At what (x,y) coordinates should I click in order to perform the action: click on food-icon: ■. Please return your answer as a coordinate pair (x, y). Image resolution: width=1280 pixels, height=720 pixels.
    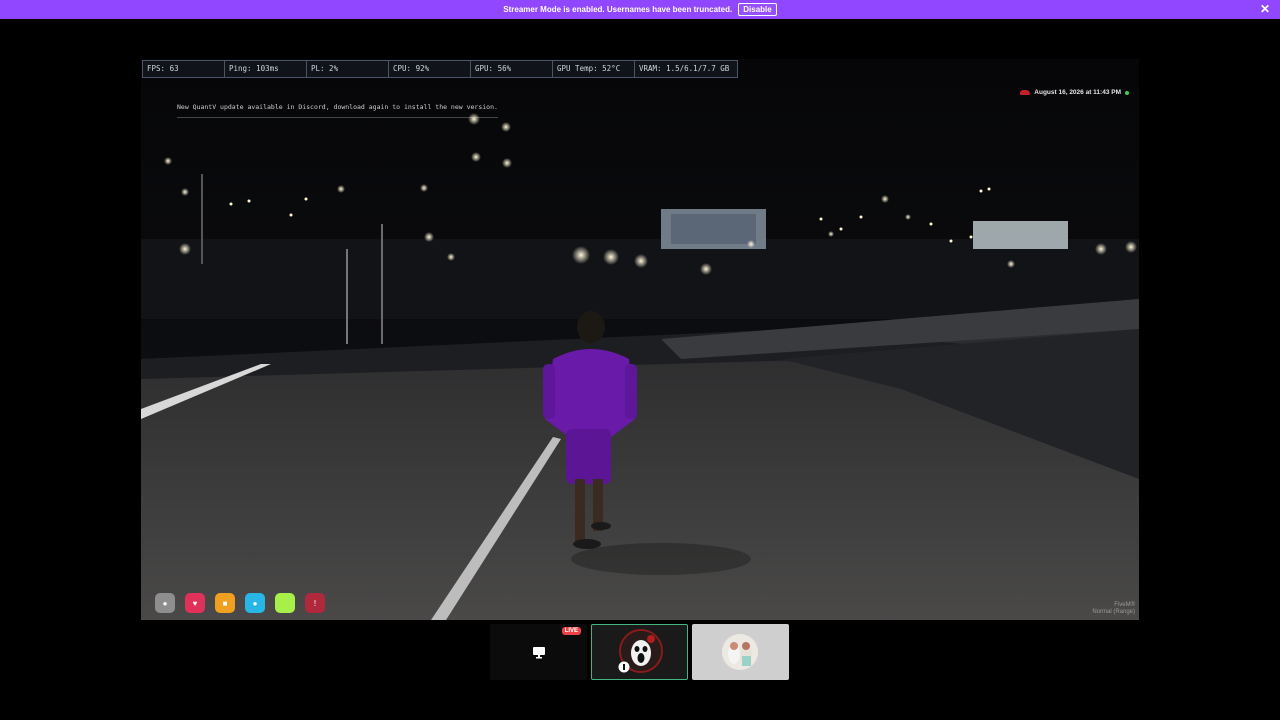
    Looking at the image, I should click on (225, 603).